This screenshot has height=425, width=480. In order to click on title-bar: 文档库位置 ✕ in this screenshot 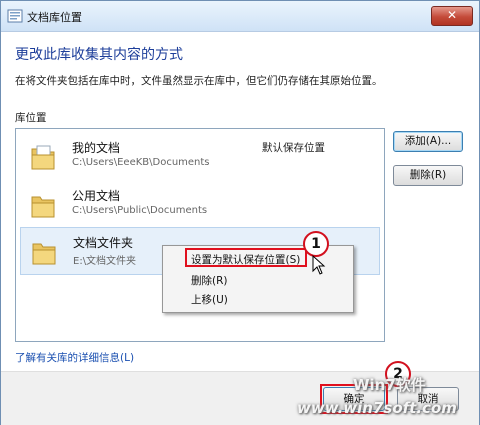, I will do `click(240, 16)`.